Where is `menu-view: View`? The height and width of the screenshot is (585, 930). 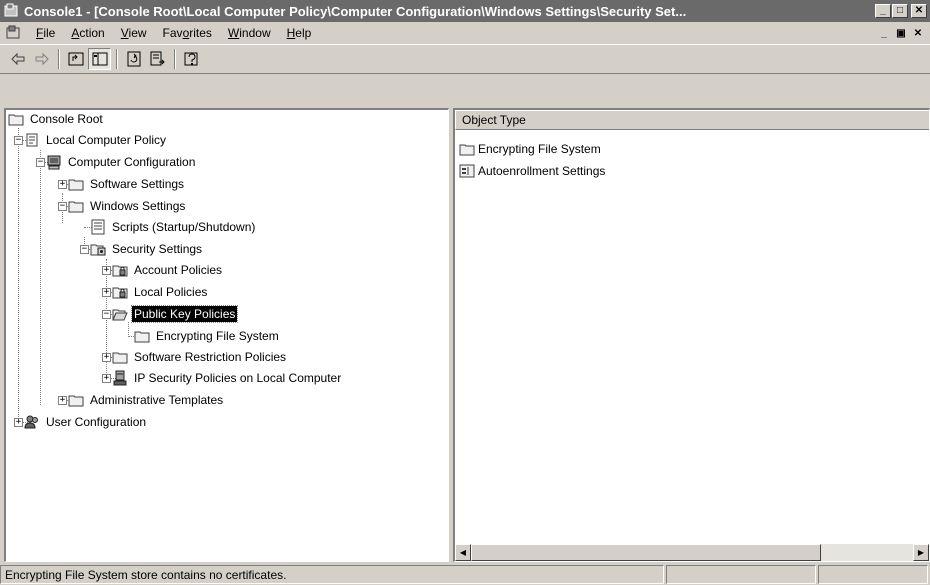 menu-view: View is located at coordinates (134, 33).